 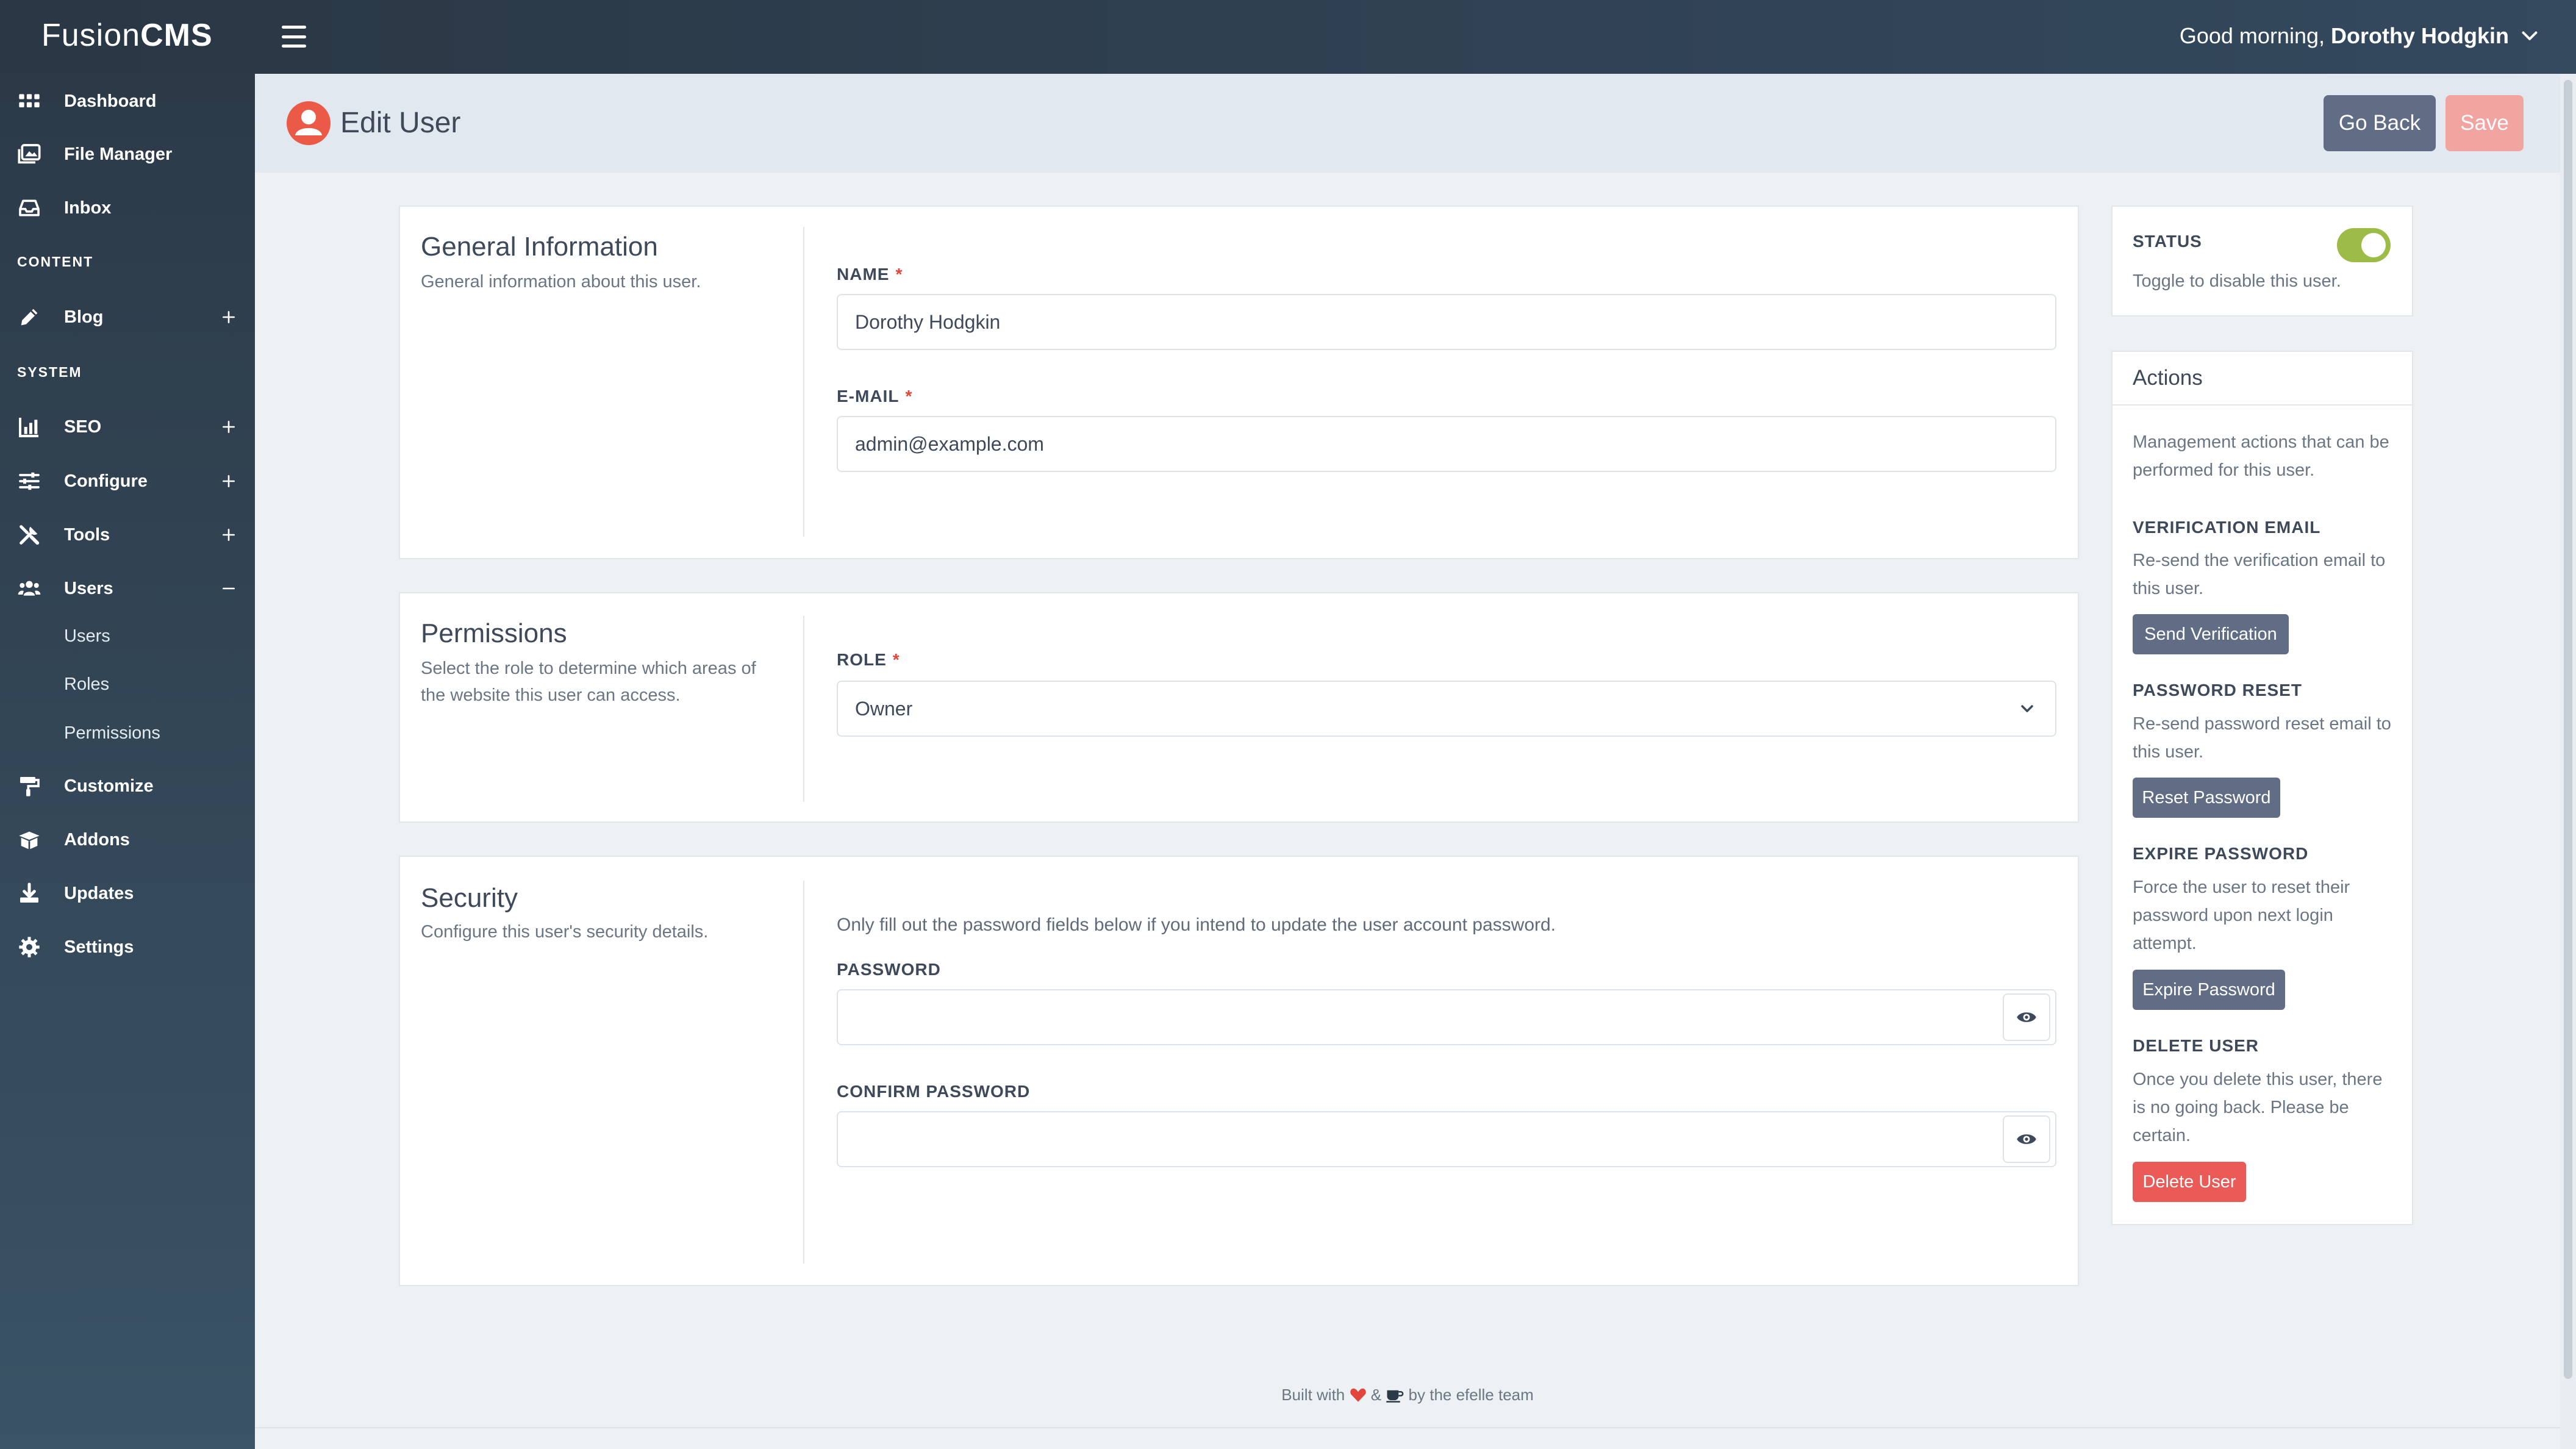 What do you see at coordinates (1447, 1017) in the screenshot?
I see `password-input` at bounding box center [1447, 1017].